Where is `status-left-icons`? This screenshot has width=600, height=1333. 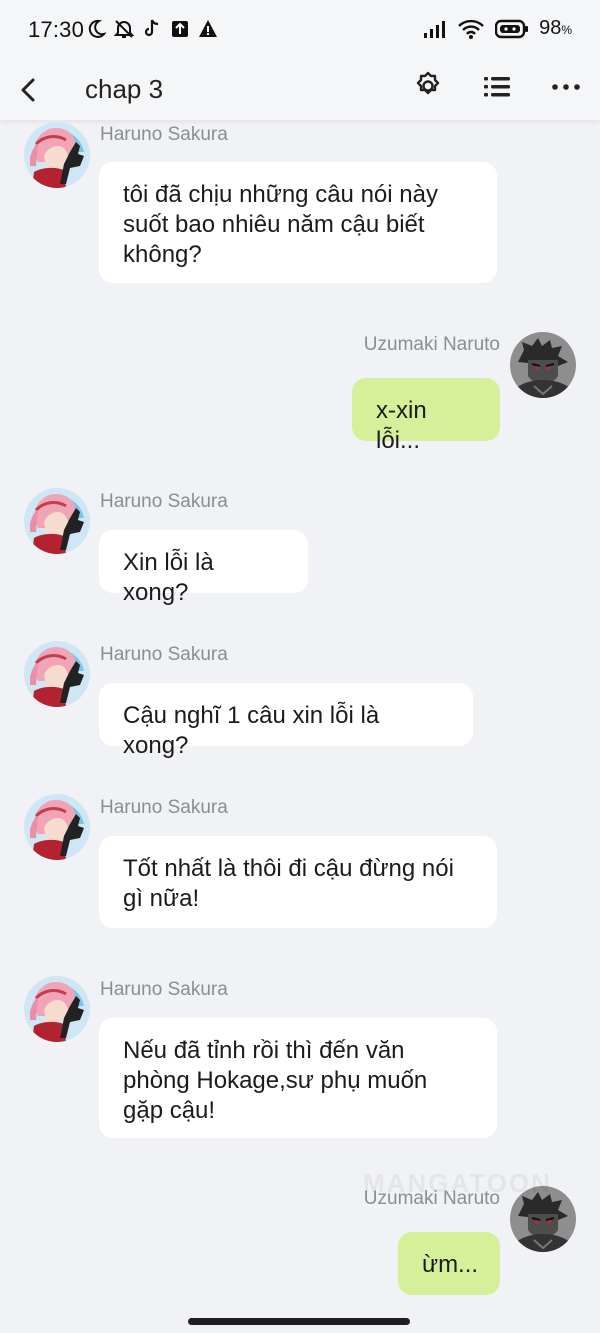
status-left-icons is located at coordinates (152, 29).